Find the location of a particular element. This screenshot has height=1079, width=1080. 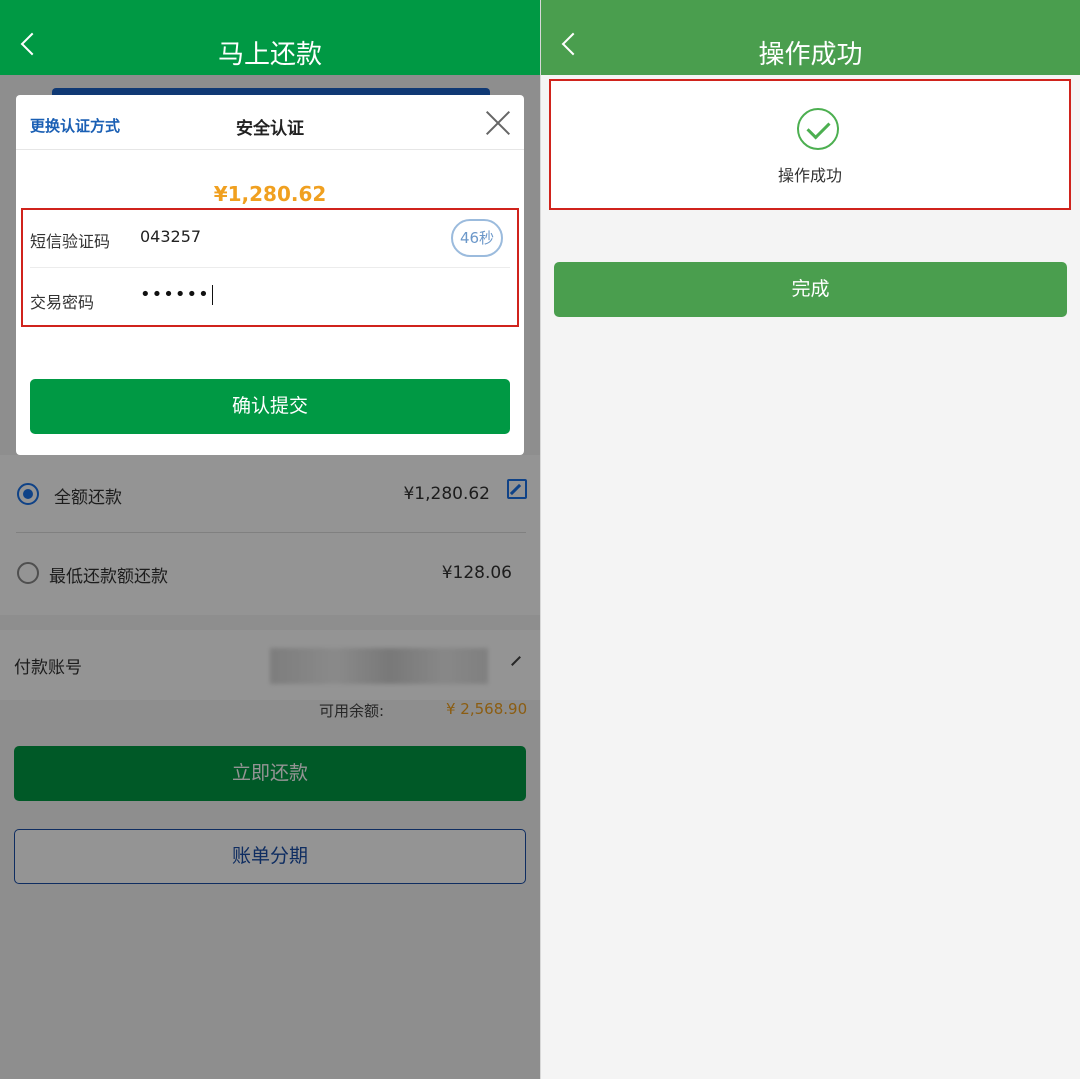

success-navbar: 操作成功 is located at coordinates (810, 37).